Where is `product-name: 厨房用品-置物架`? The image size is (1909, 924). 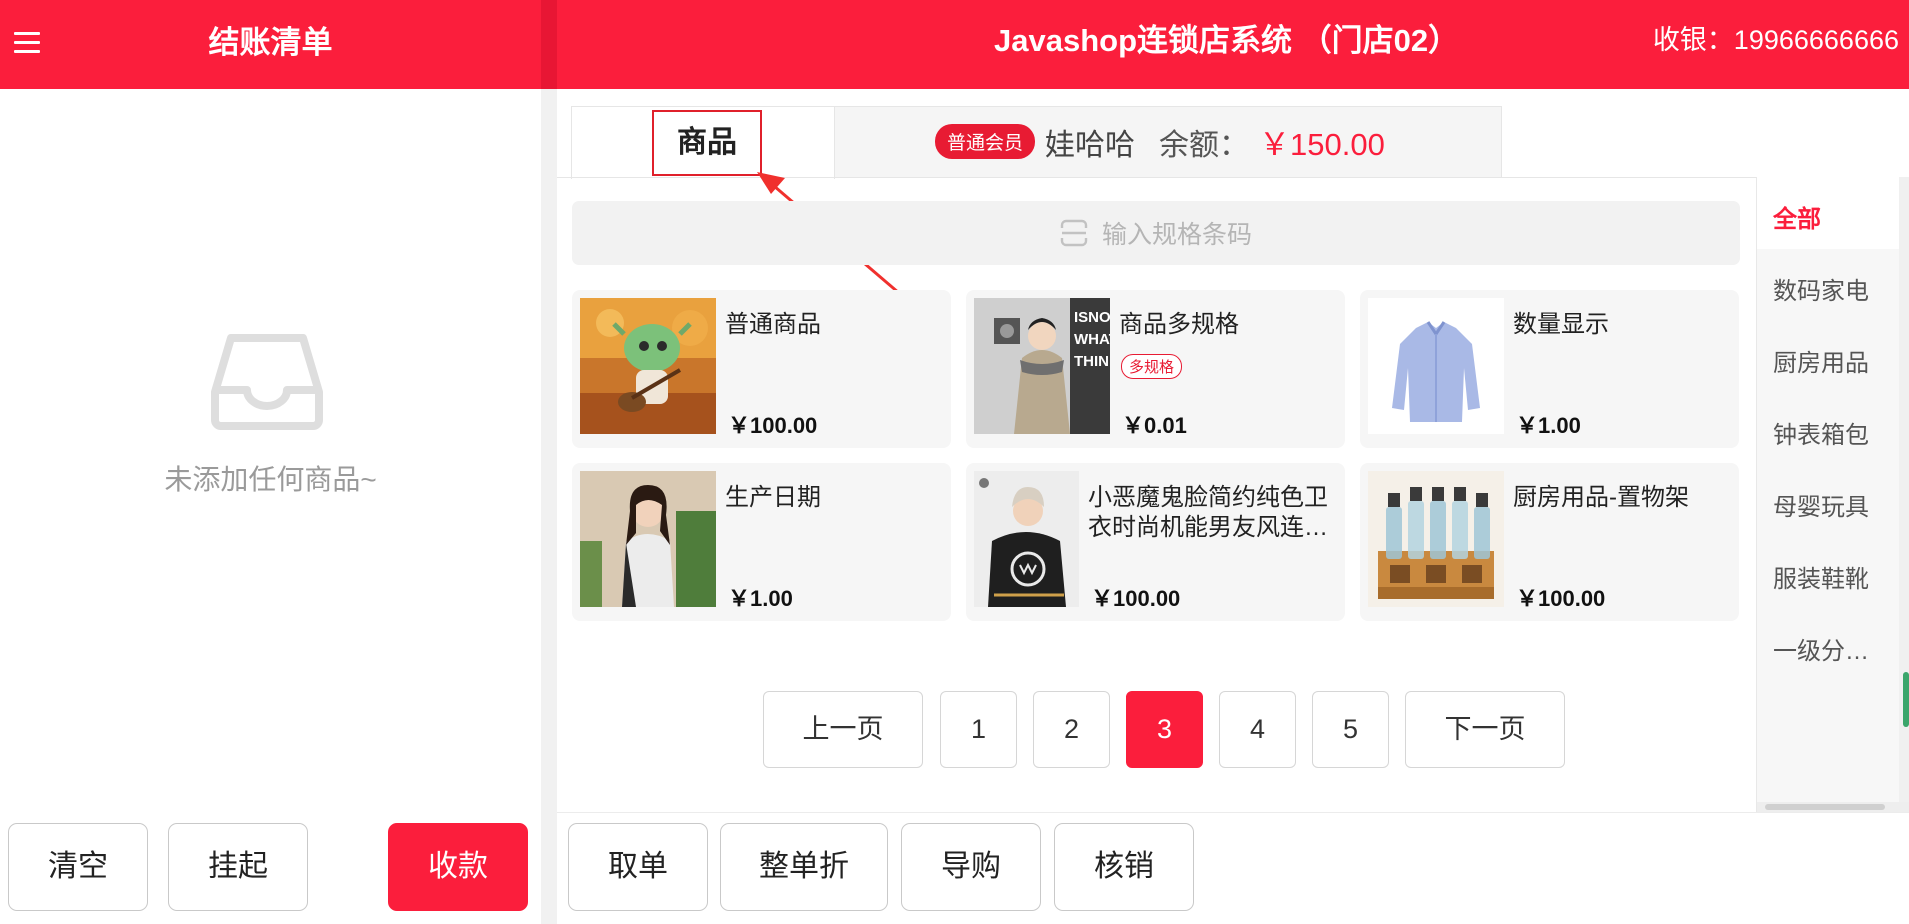
product-name: 厨房用品-置物架 is located at coordinates (1601, 497).